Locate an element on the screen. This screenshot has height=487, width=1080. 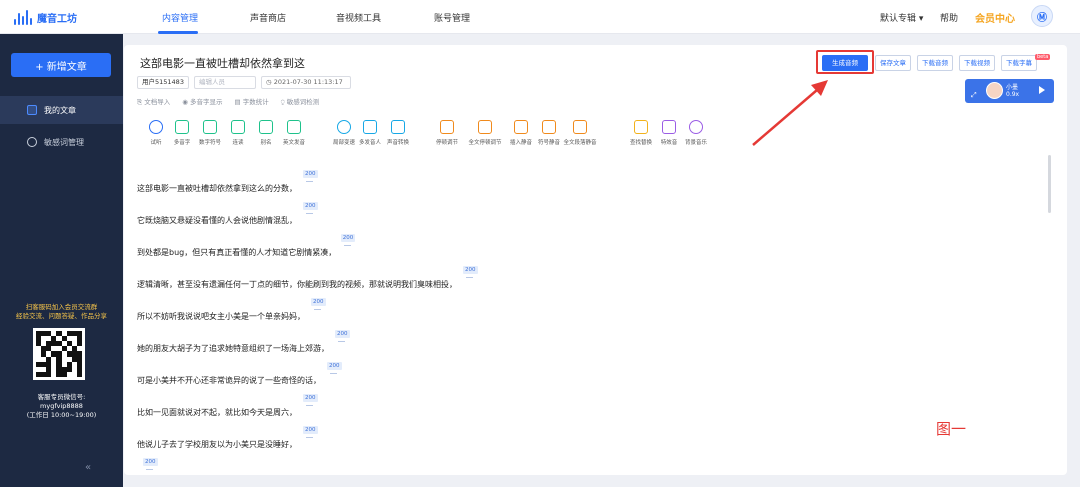
date-value: 2021-07-30 11:13:17 is located at coordinates (308, 82).